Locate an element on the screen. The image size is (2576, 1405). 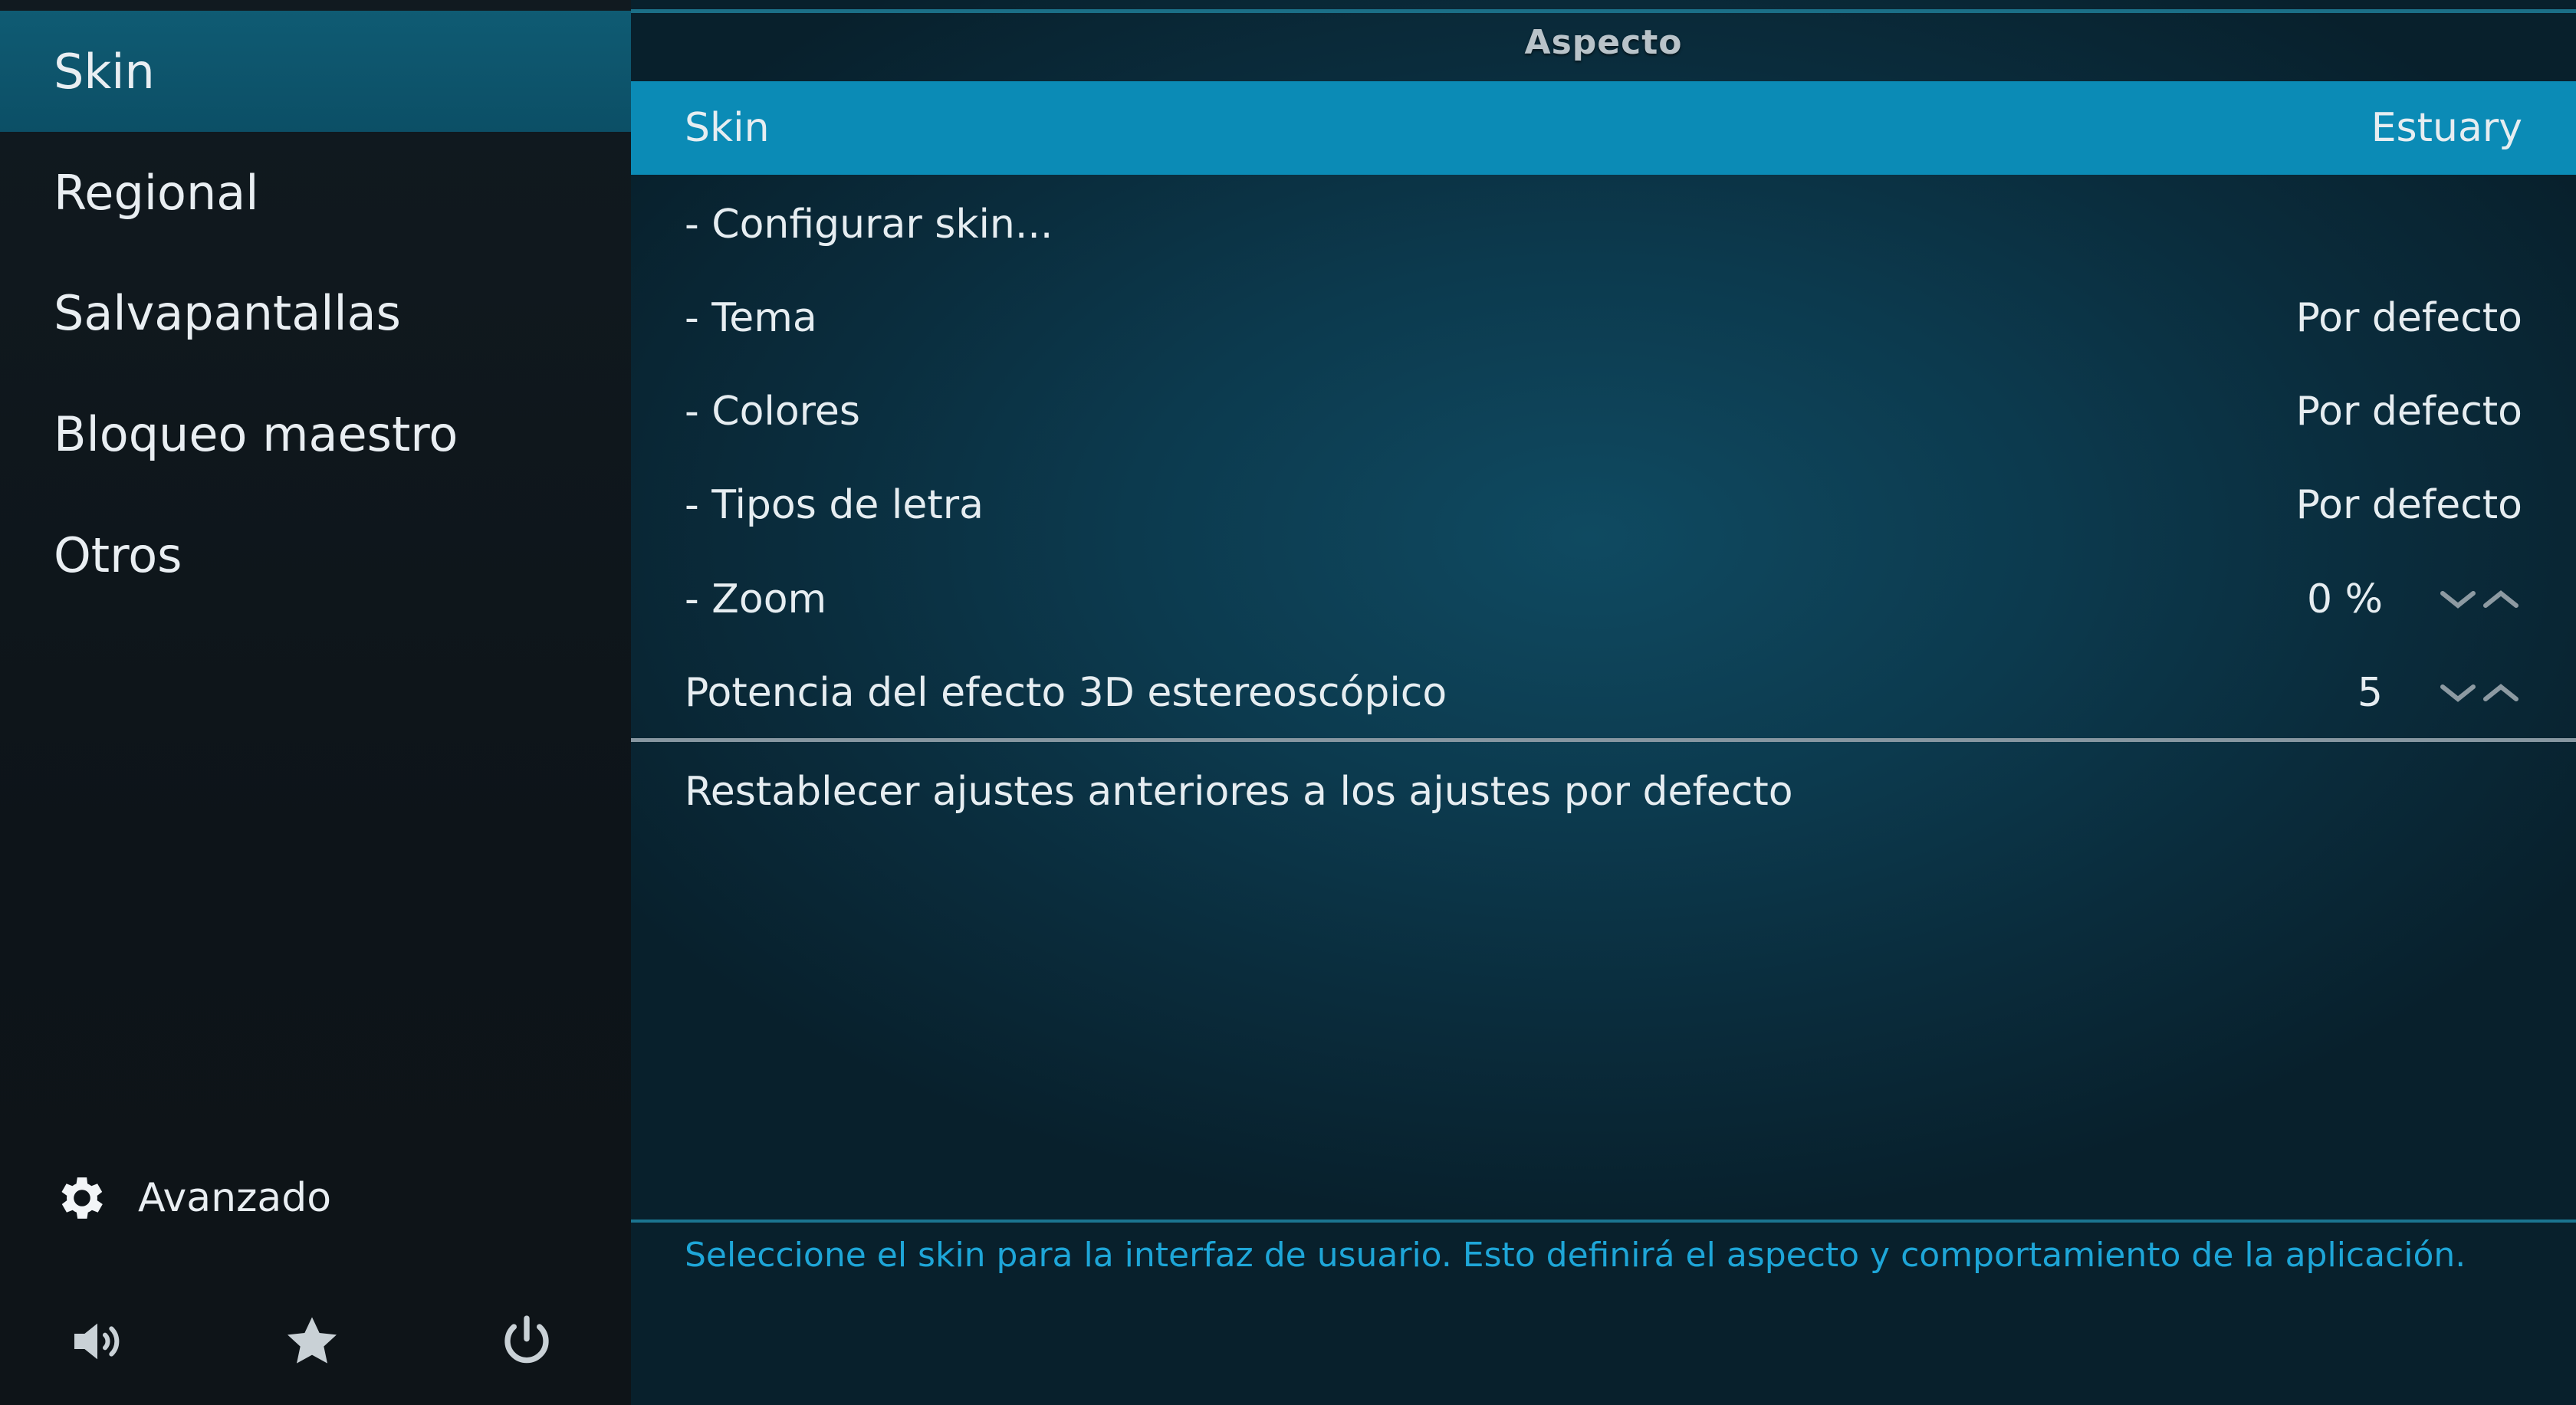
sidebar-item-label: Bloqueo maestro is located at coordinates (256, 433).